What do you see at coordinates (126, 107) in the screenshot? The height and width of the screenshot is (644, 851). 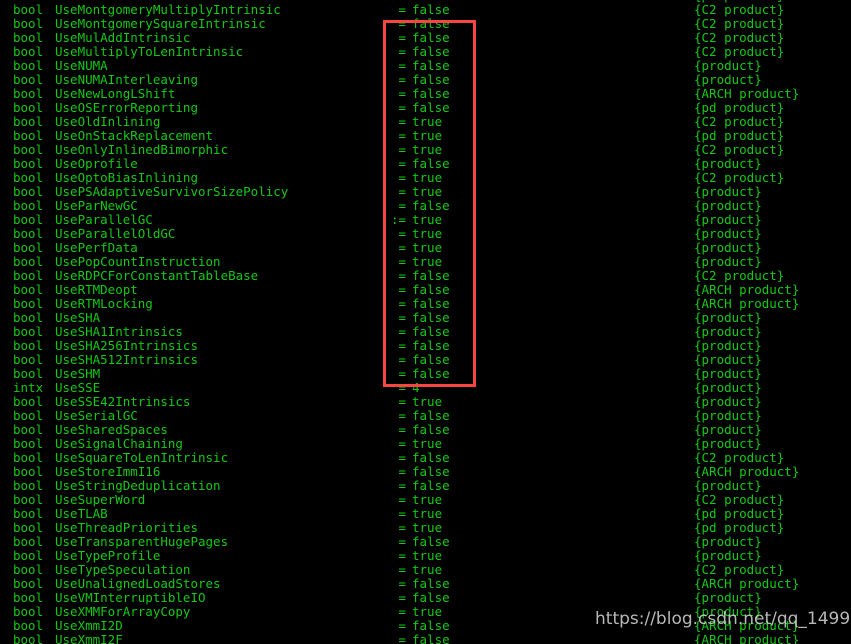 I see `flag-name: UseOSErrorReporting` at bounding box center [126, 107].